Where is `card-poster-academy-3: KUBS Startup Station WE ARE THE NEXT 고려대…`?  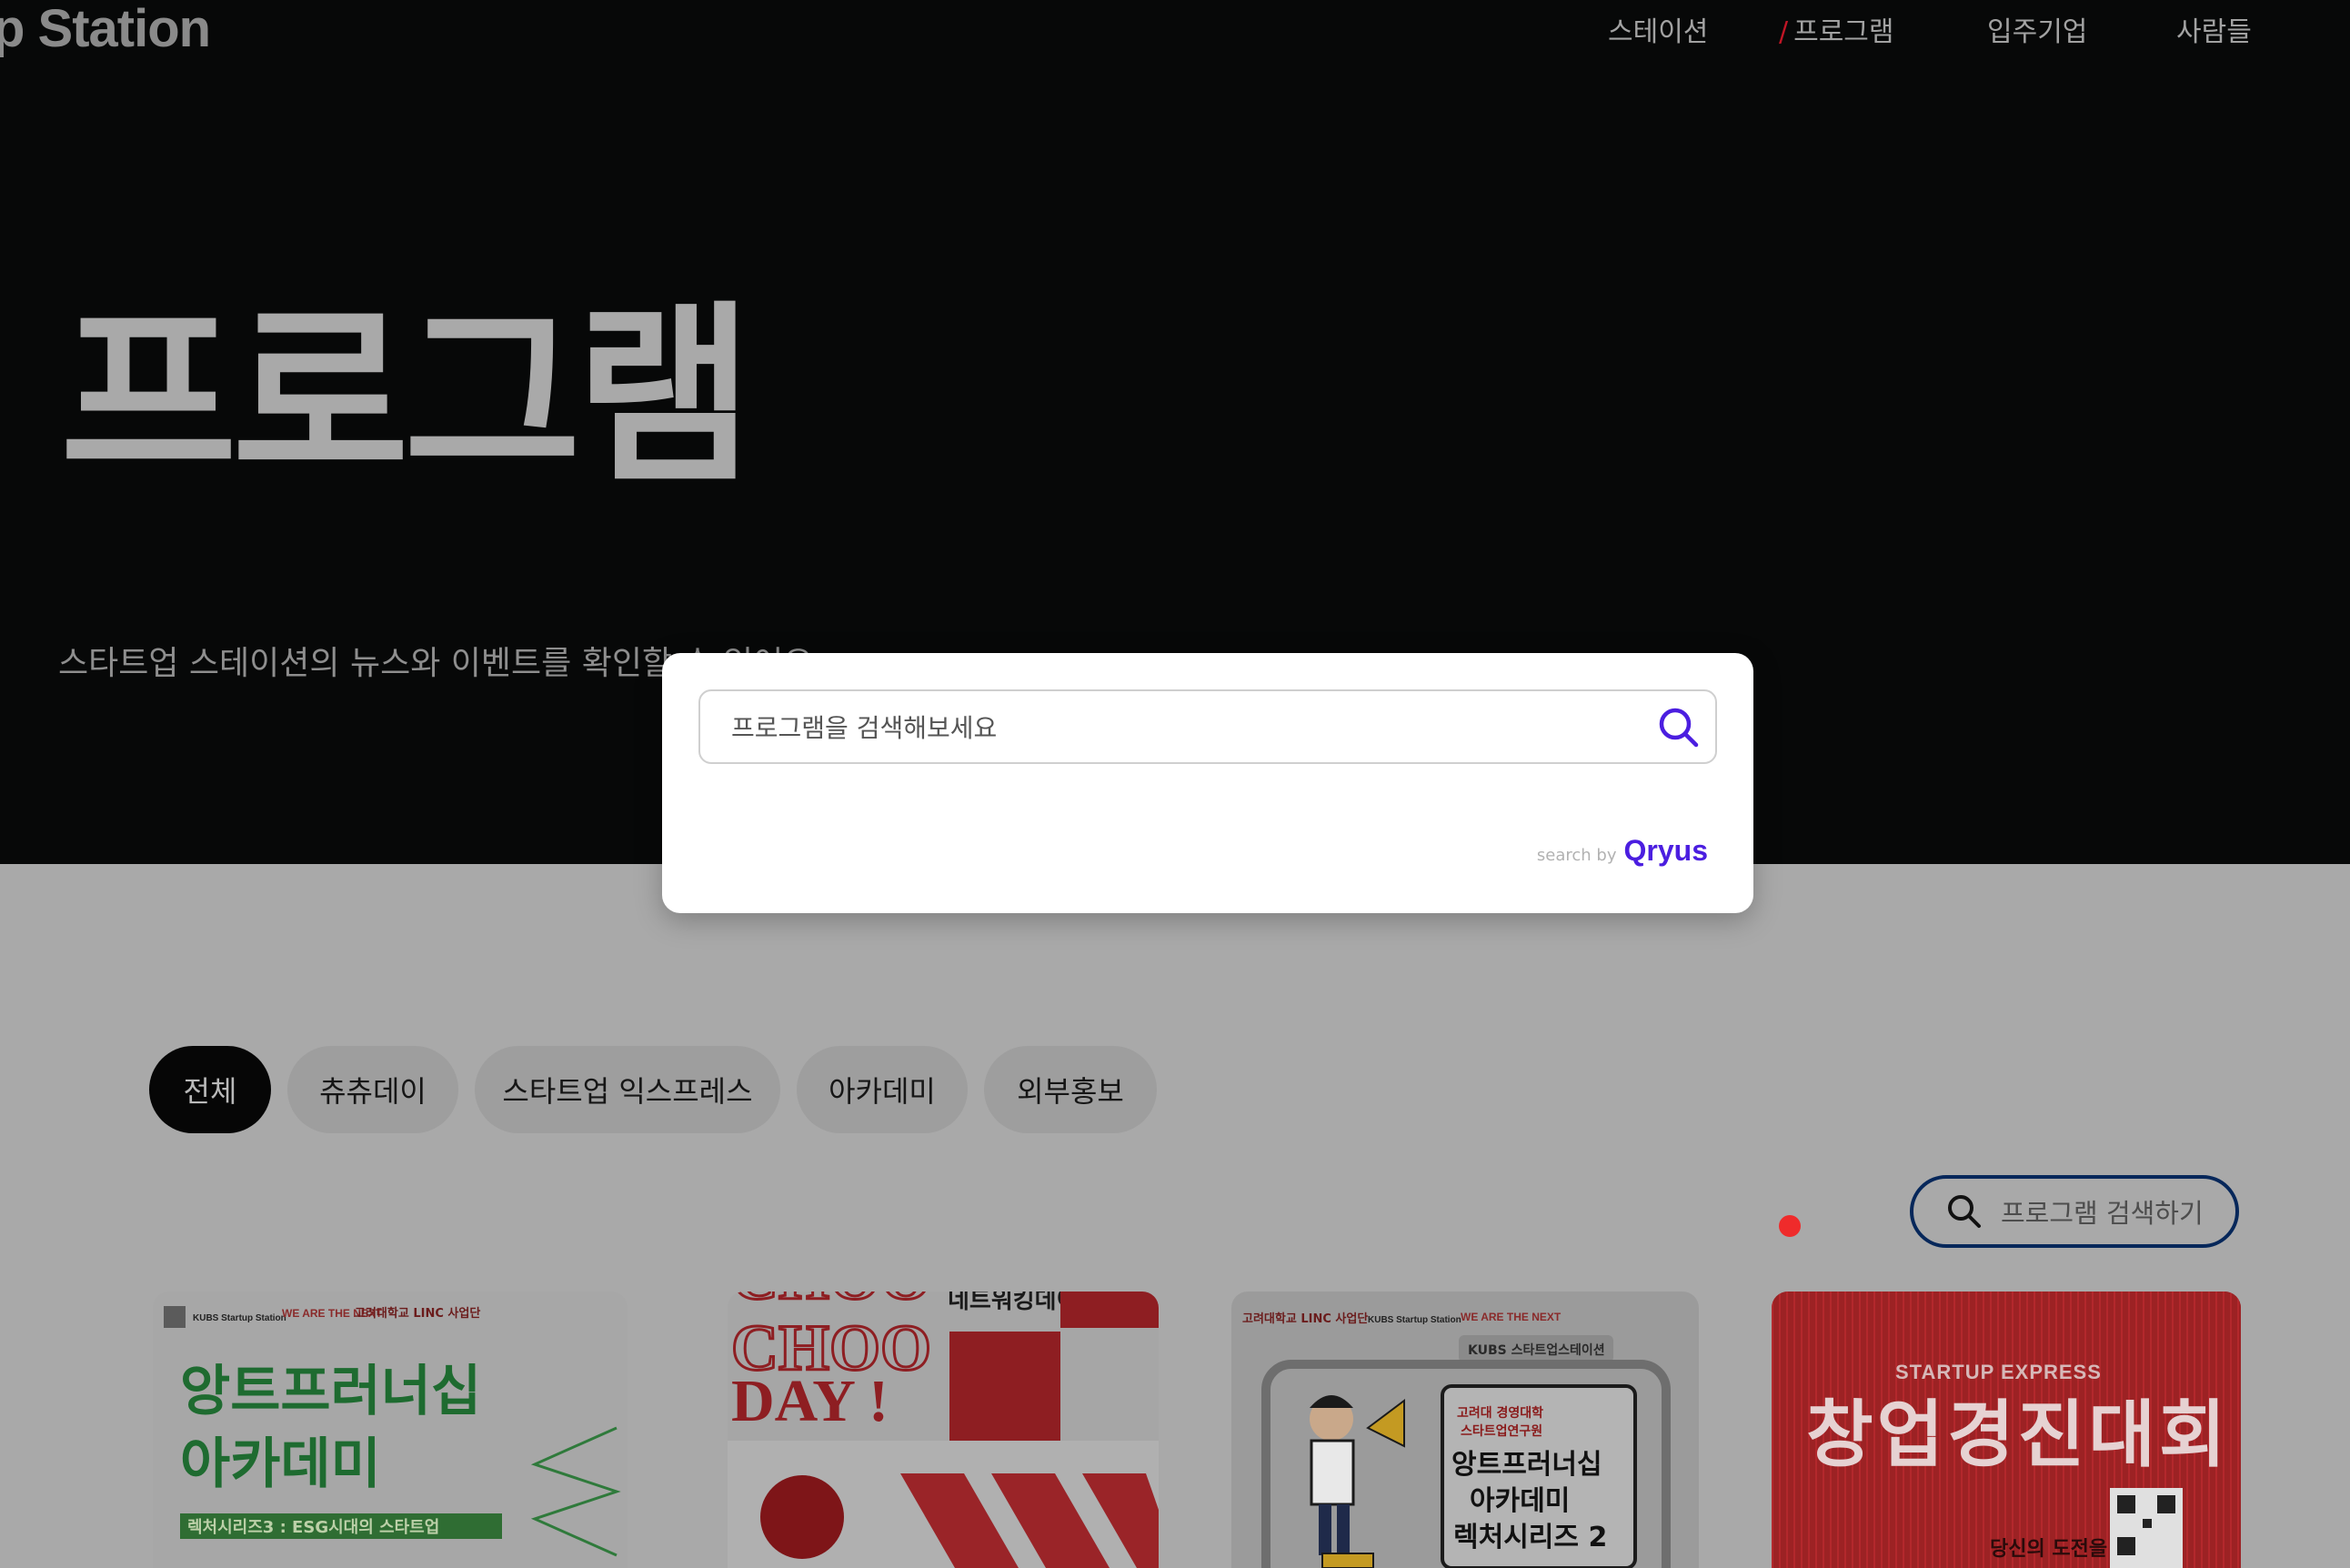 card-poster-academy-3: KUBS Startup Station WE ARE THE NEXT 고려대… is located at coordinates (392, 1431).